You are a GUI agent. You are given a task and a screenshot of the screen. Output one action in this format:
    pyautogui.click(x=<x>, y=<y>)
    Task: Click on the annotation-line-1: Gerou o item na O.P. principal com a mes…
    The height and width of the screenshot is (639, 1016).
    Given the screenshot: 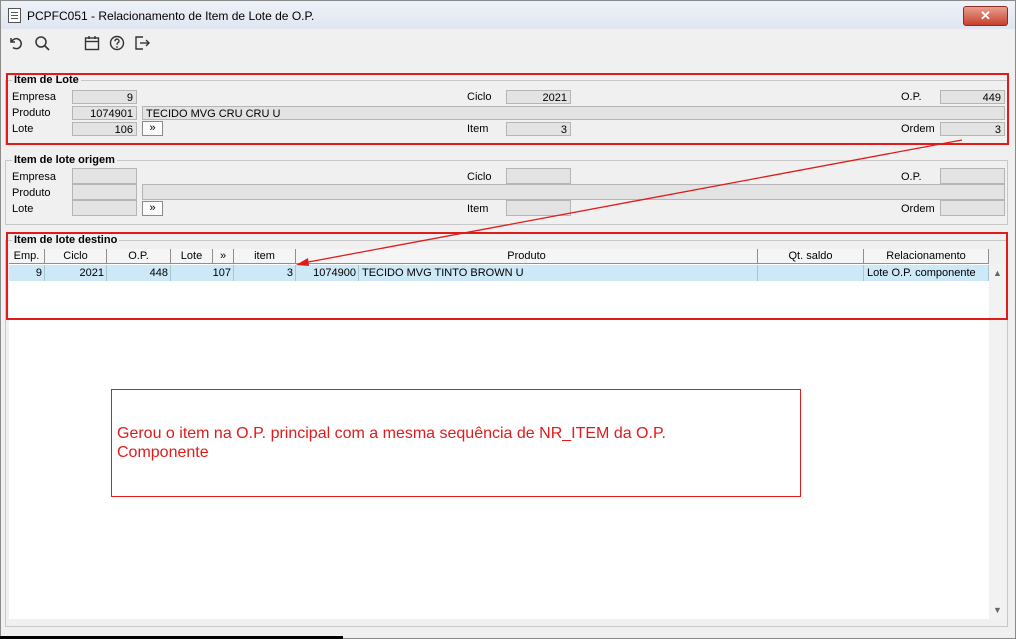 What is the action you would take?
    pyautogui.click(x=391, y=433)
    